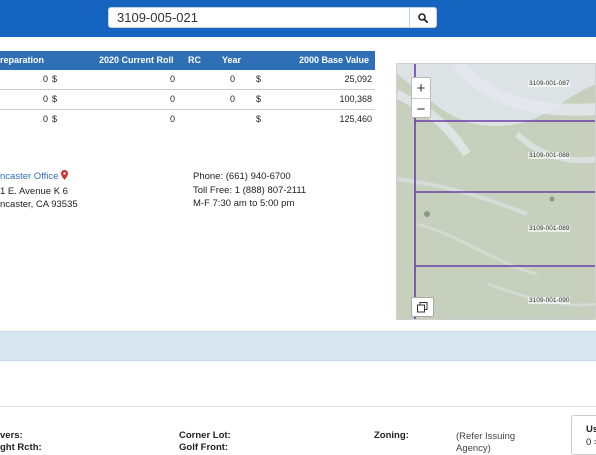 The image size is (596, 455). I want to click on zoom-control: + −, so click(421, 97).